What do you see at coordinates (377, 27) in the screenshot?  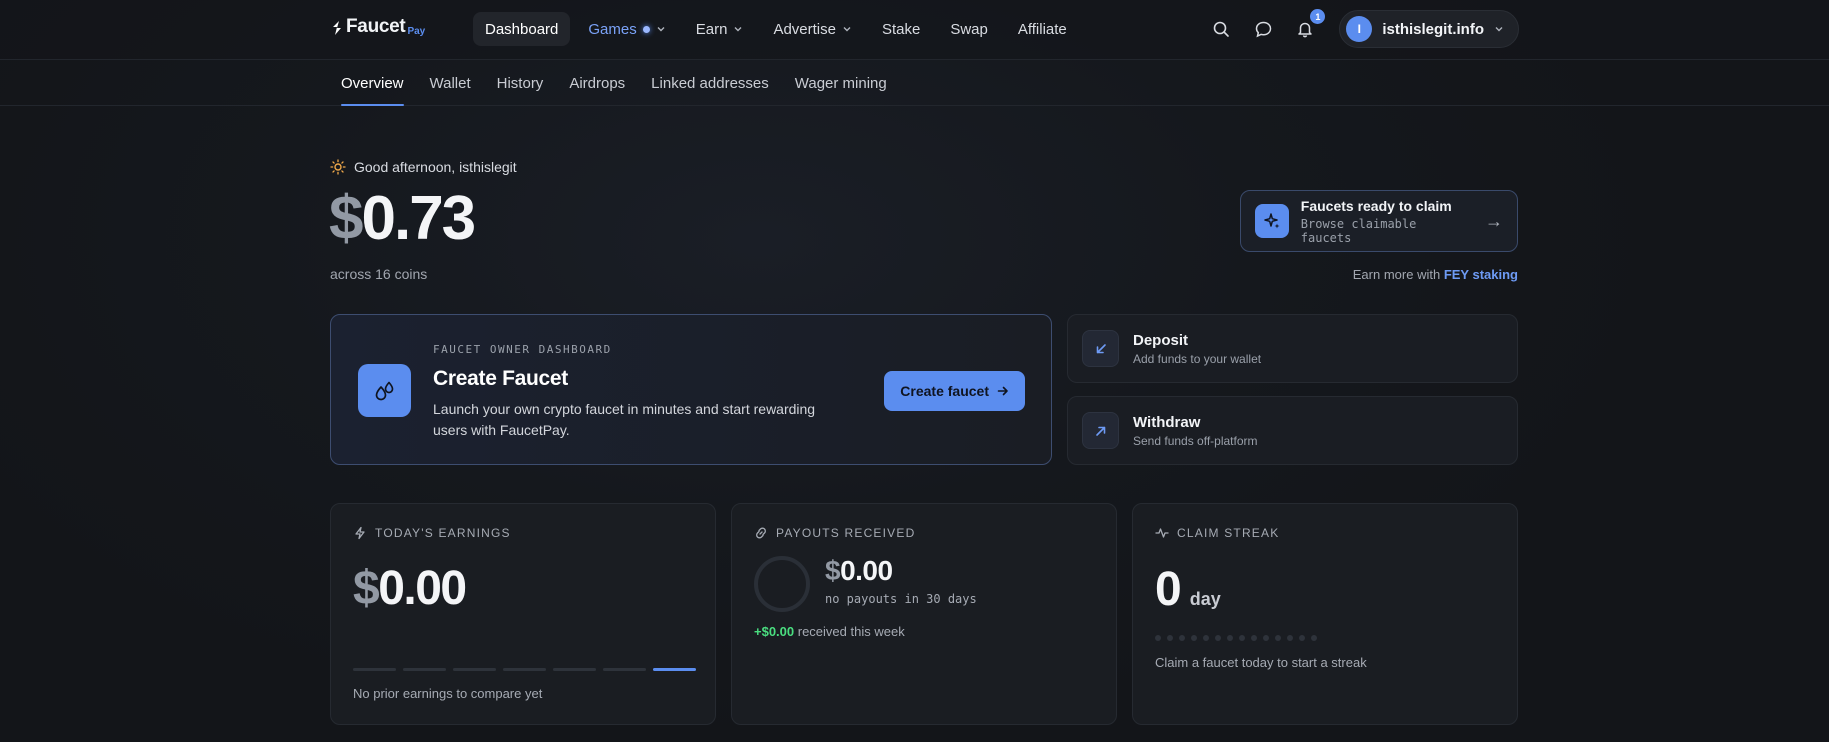 I see `faucetpay-logo: Faucet Pay` at bounding box center [377, 27].